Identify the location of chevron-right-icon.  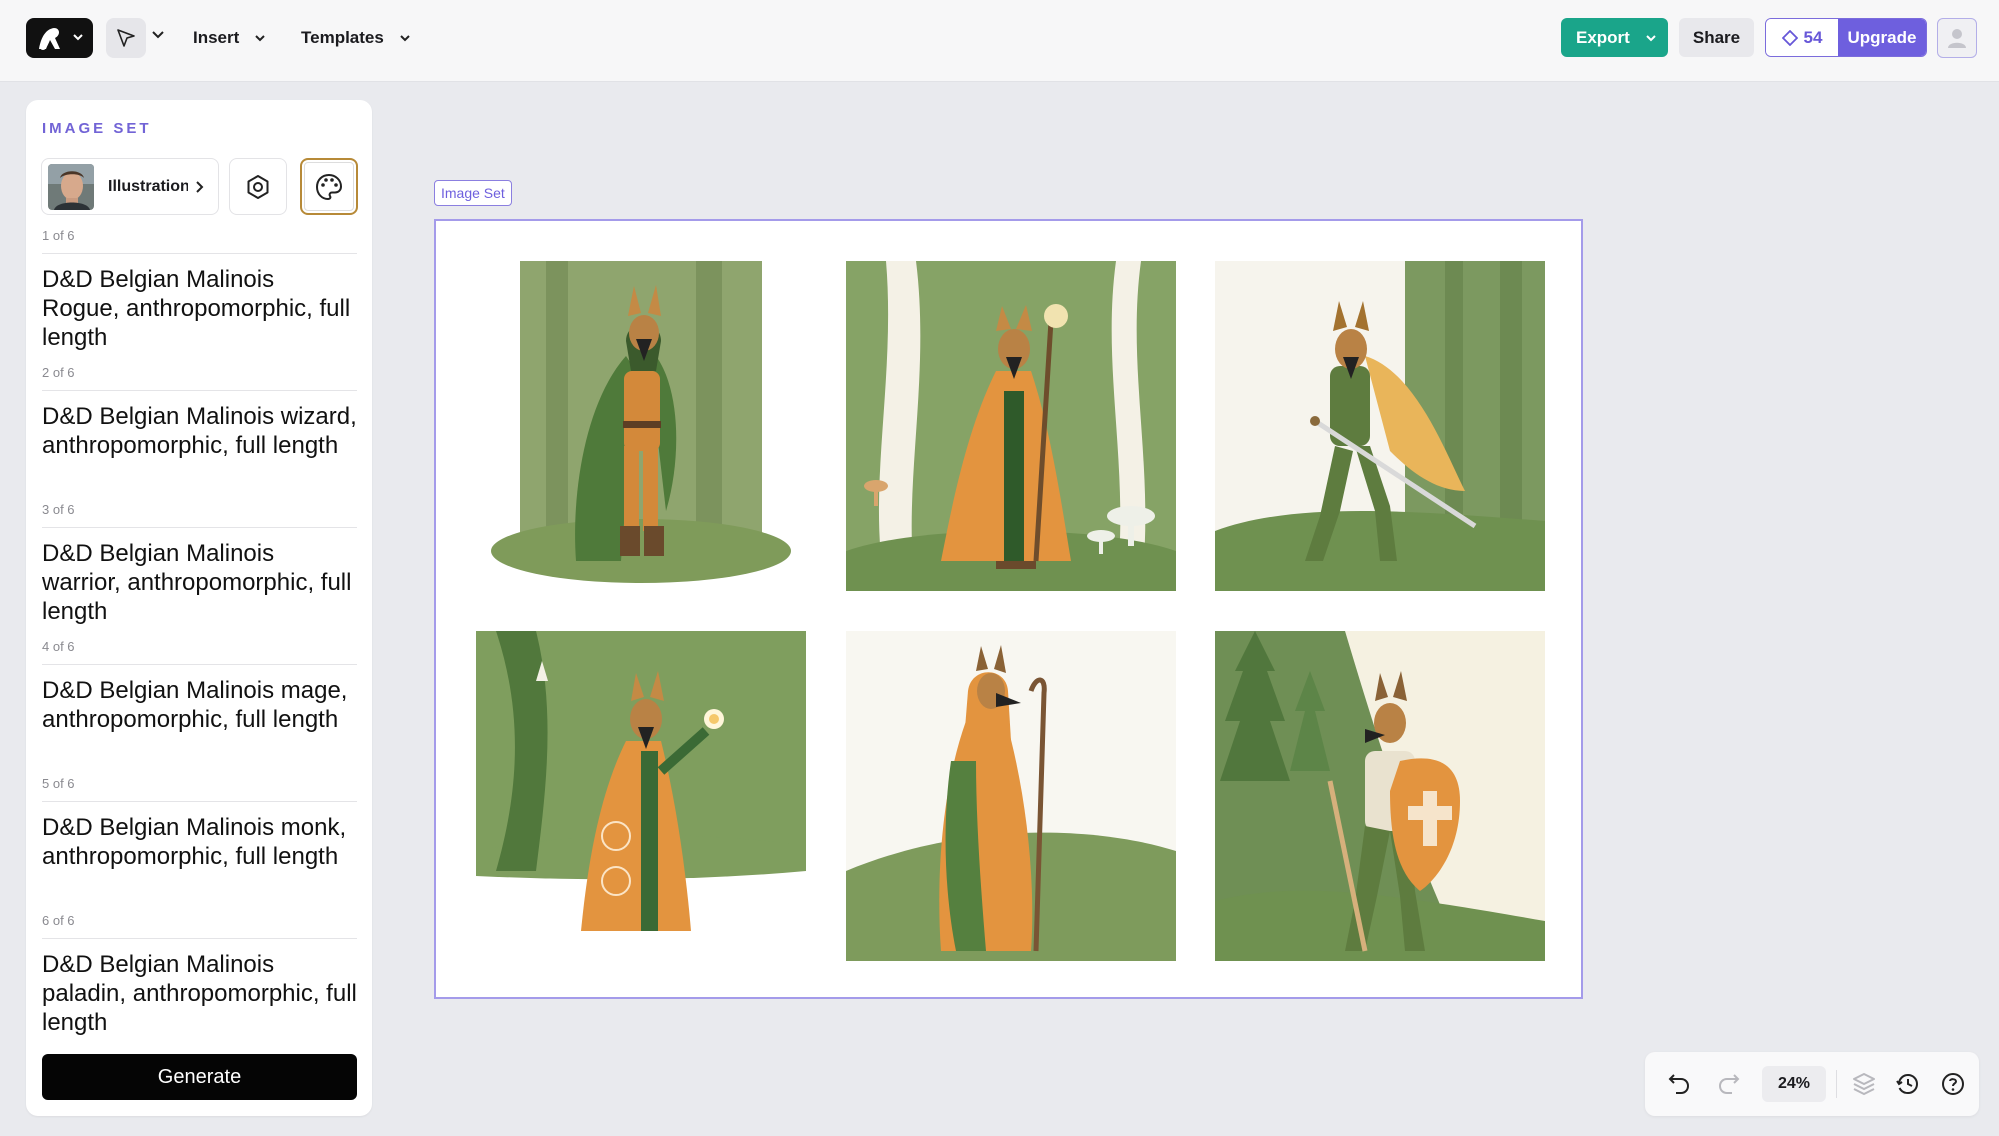
(200, 186).